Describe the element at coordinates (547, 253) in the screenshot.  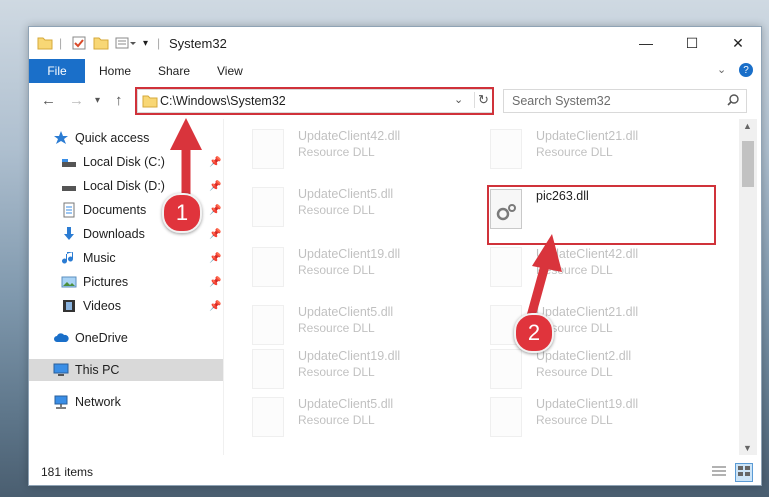
I see `arrow-2-head` at that location.